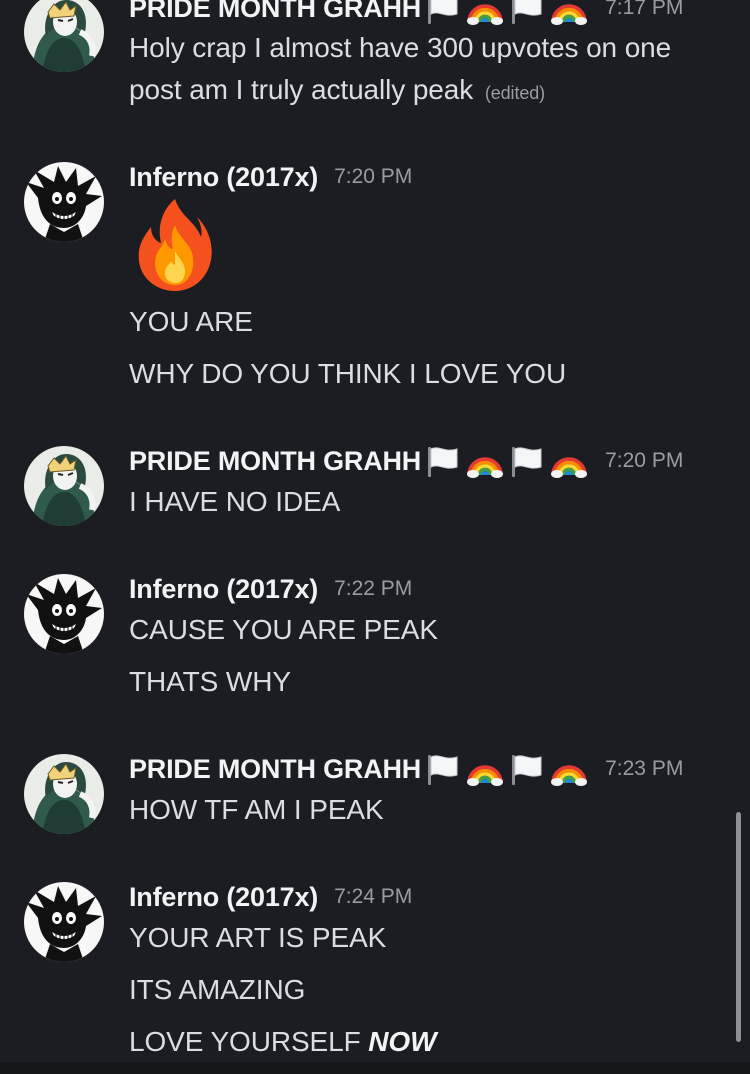 The image size is (750, 1074). What do you see at coordinates (258, 937) in the screenshot?
I see `message-text: YOUR ART IS PEAK` at bounding box center [258, 937].